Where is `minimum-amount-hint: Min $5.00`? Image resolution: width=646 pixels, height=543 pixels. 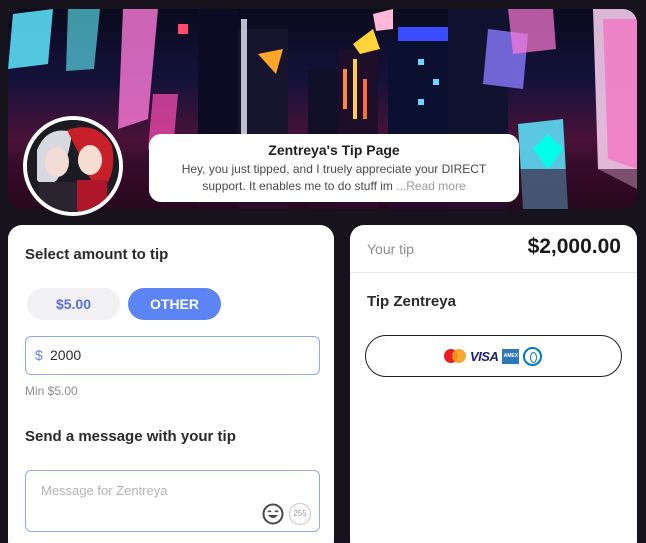
minimum-amount-hint: Min $5.00 is located at coordinates (51, 391).